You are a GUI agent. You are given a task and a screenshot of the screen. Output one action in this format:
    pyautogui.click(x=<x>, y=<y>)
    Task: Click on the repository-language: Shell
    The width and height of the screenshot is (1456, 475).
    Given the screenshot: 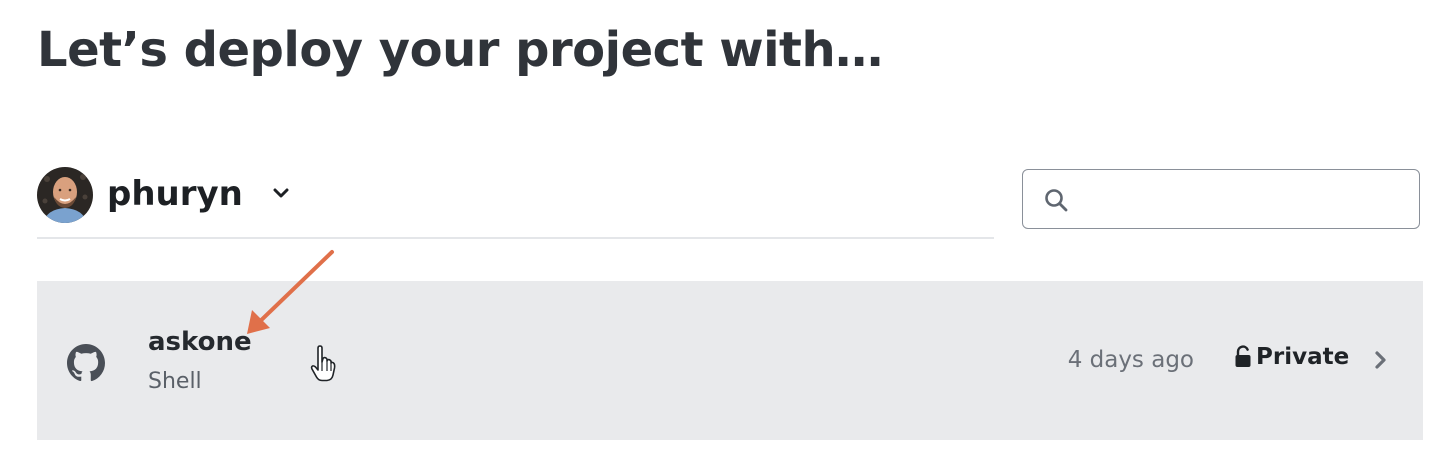 What is the action you would take?
    pyautogui.click(x=175, y=381)
    